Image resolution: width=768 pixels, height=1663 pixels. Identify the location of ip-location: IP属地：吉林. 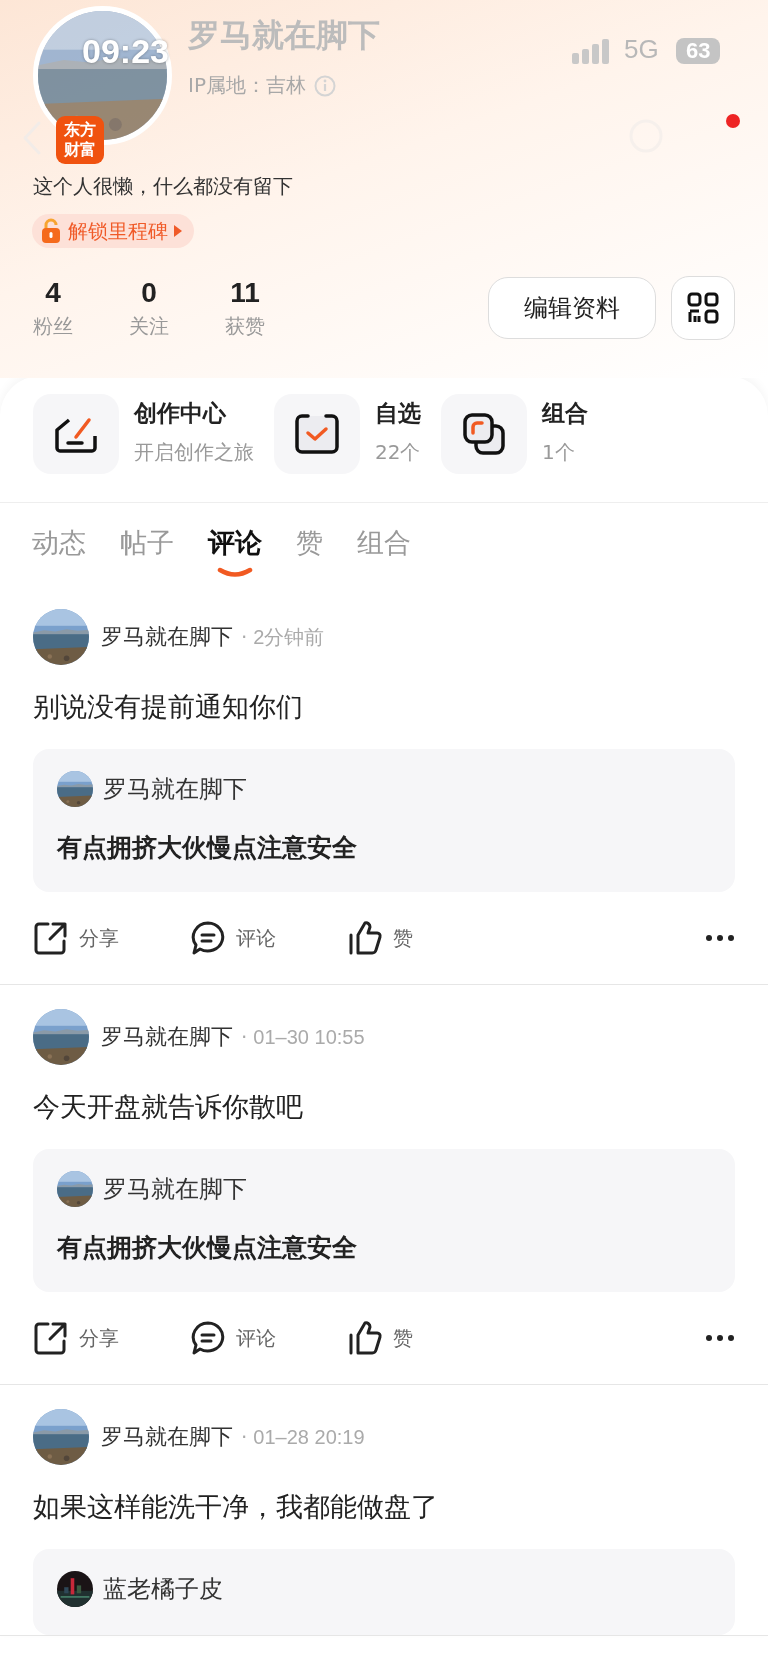
(247, 85).